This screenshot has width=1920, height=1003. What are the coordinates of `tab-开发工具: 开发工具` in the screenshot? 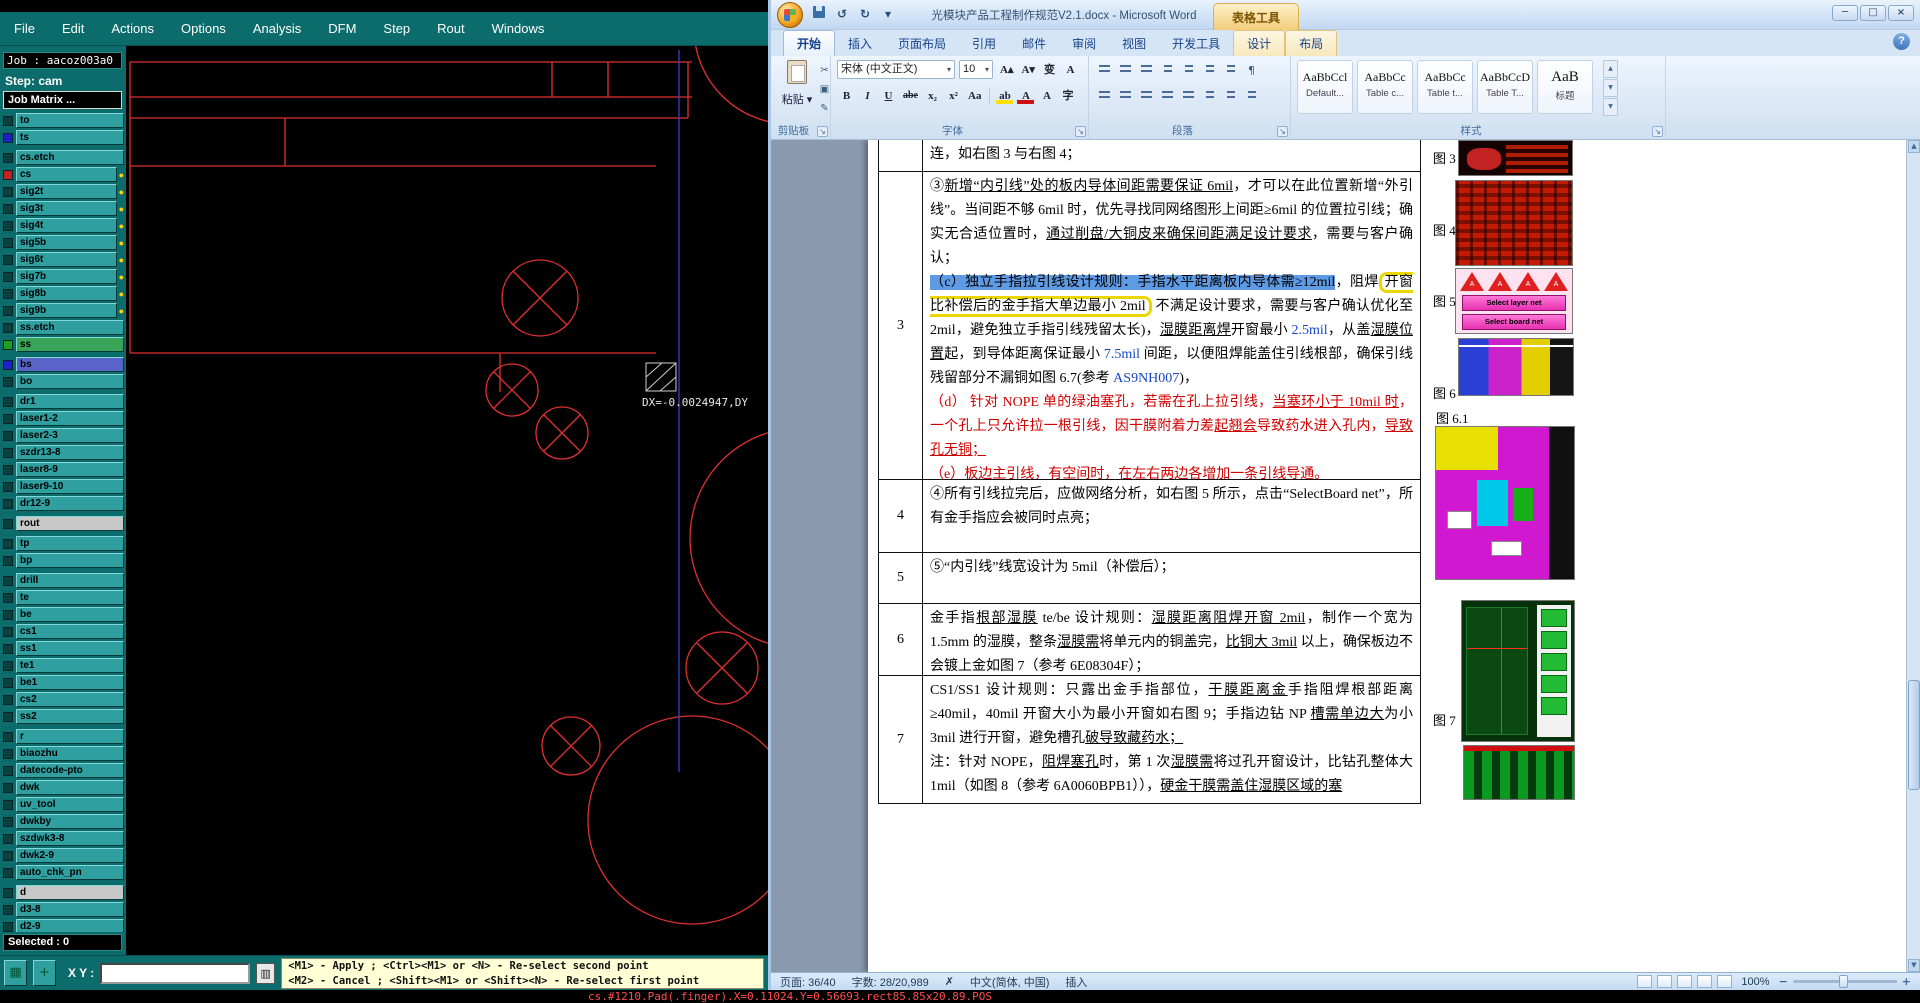 It's located at (1196, 43).